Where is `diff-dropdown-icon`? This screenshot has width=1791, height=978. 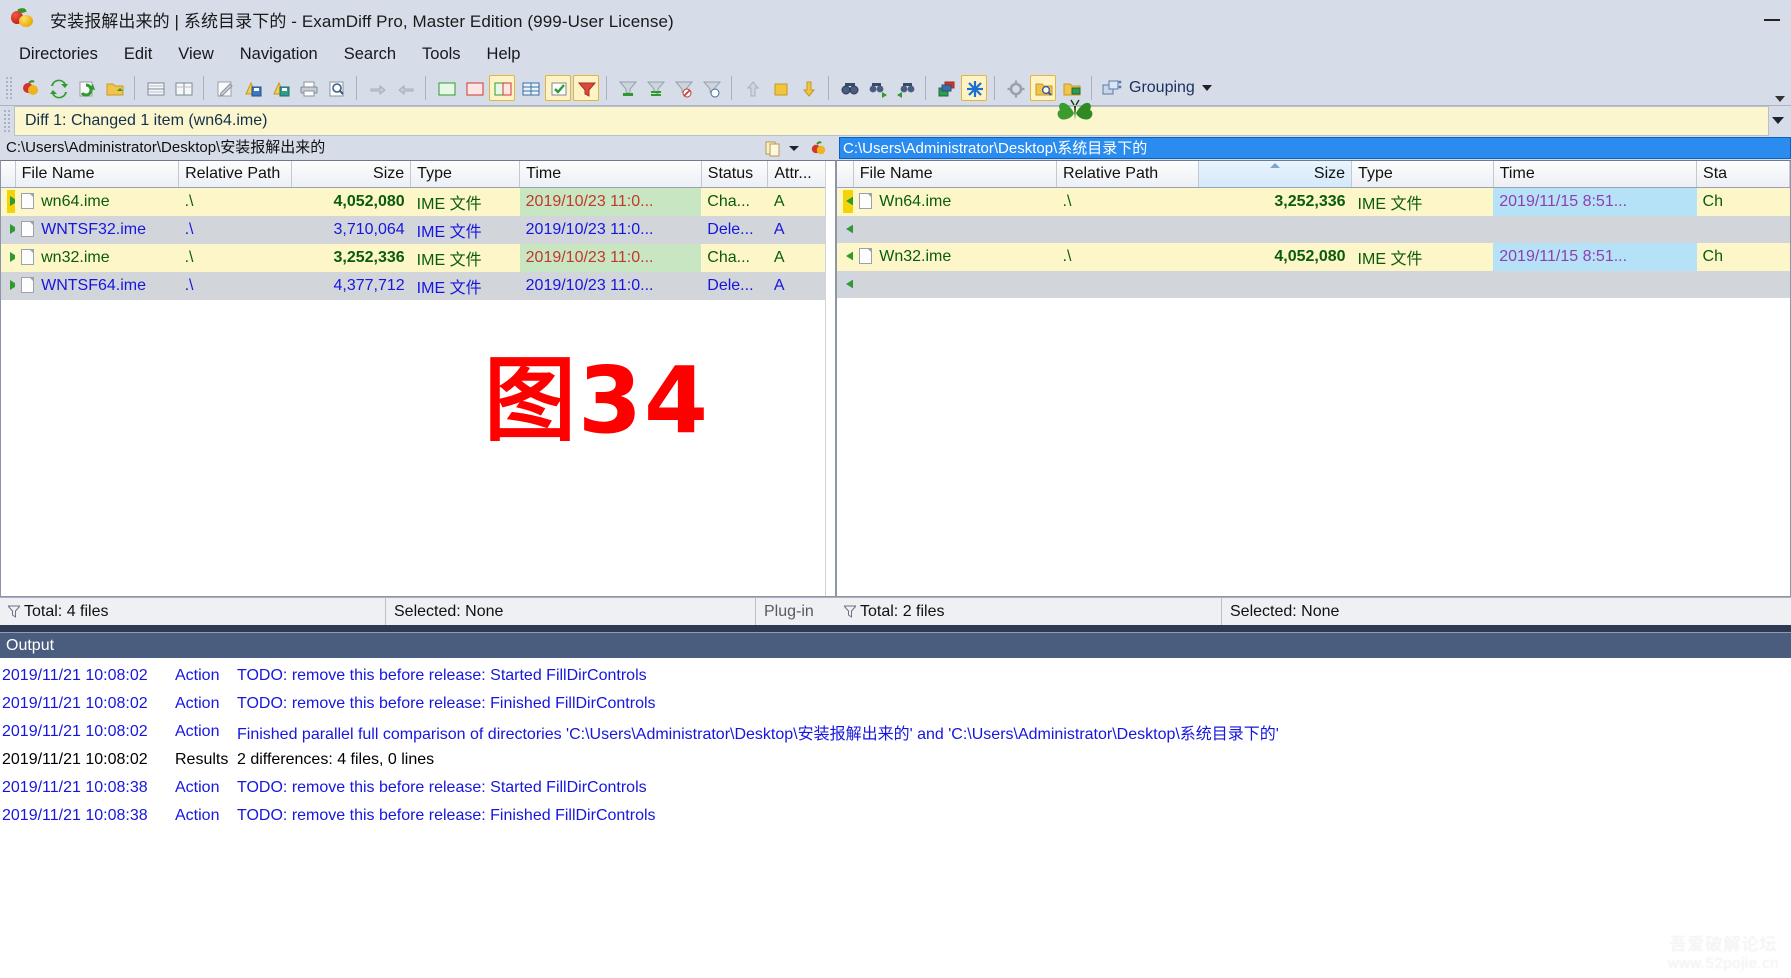 diff-dropdown-icon is located at coordinates (1778, 120).